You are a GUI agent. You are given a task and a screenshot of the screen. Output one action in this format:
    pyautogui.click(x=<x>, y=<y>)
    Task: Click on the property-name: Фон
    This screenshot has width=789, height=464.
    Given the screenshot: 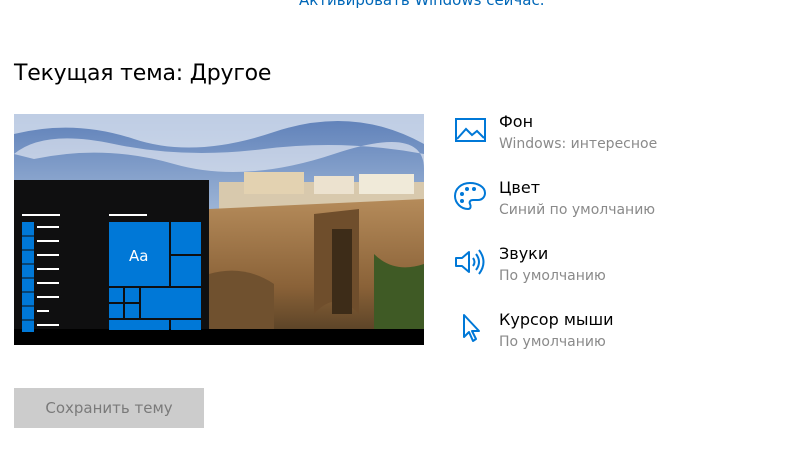 What is the action you would take?
    pyautogui.click(x=516, y=121)
    